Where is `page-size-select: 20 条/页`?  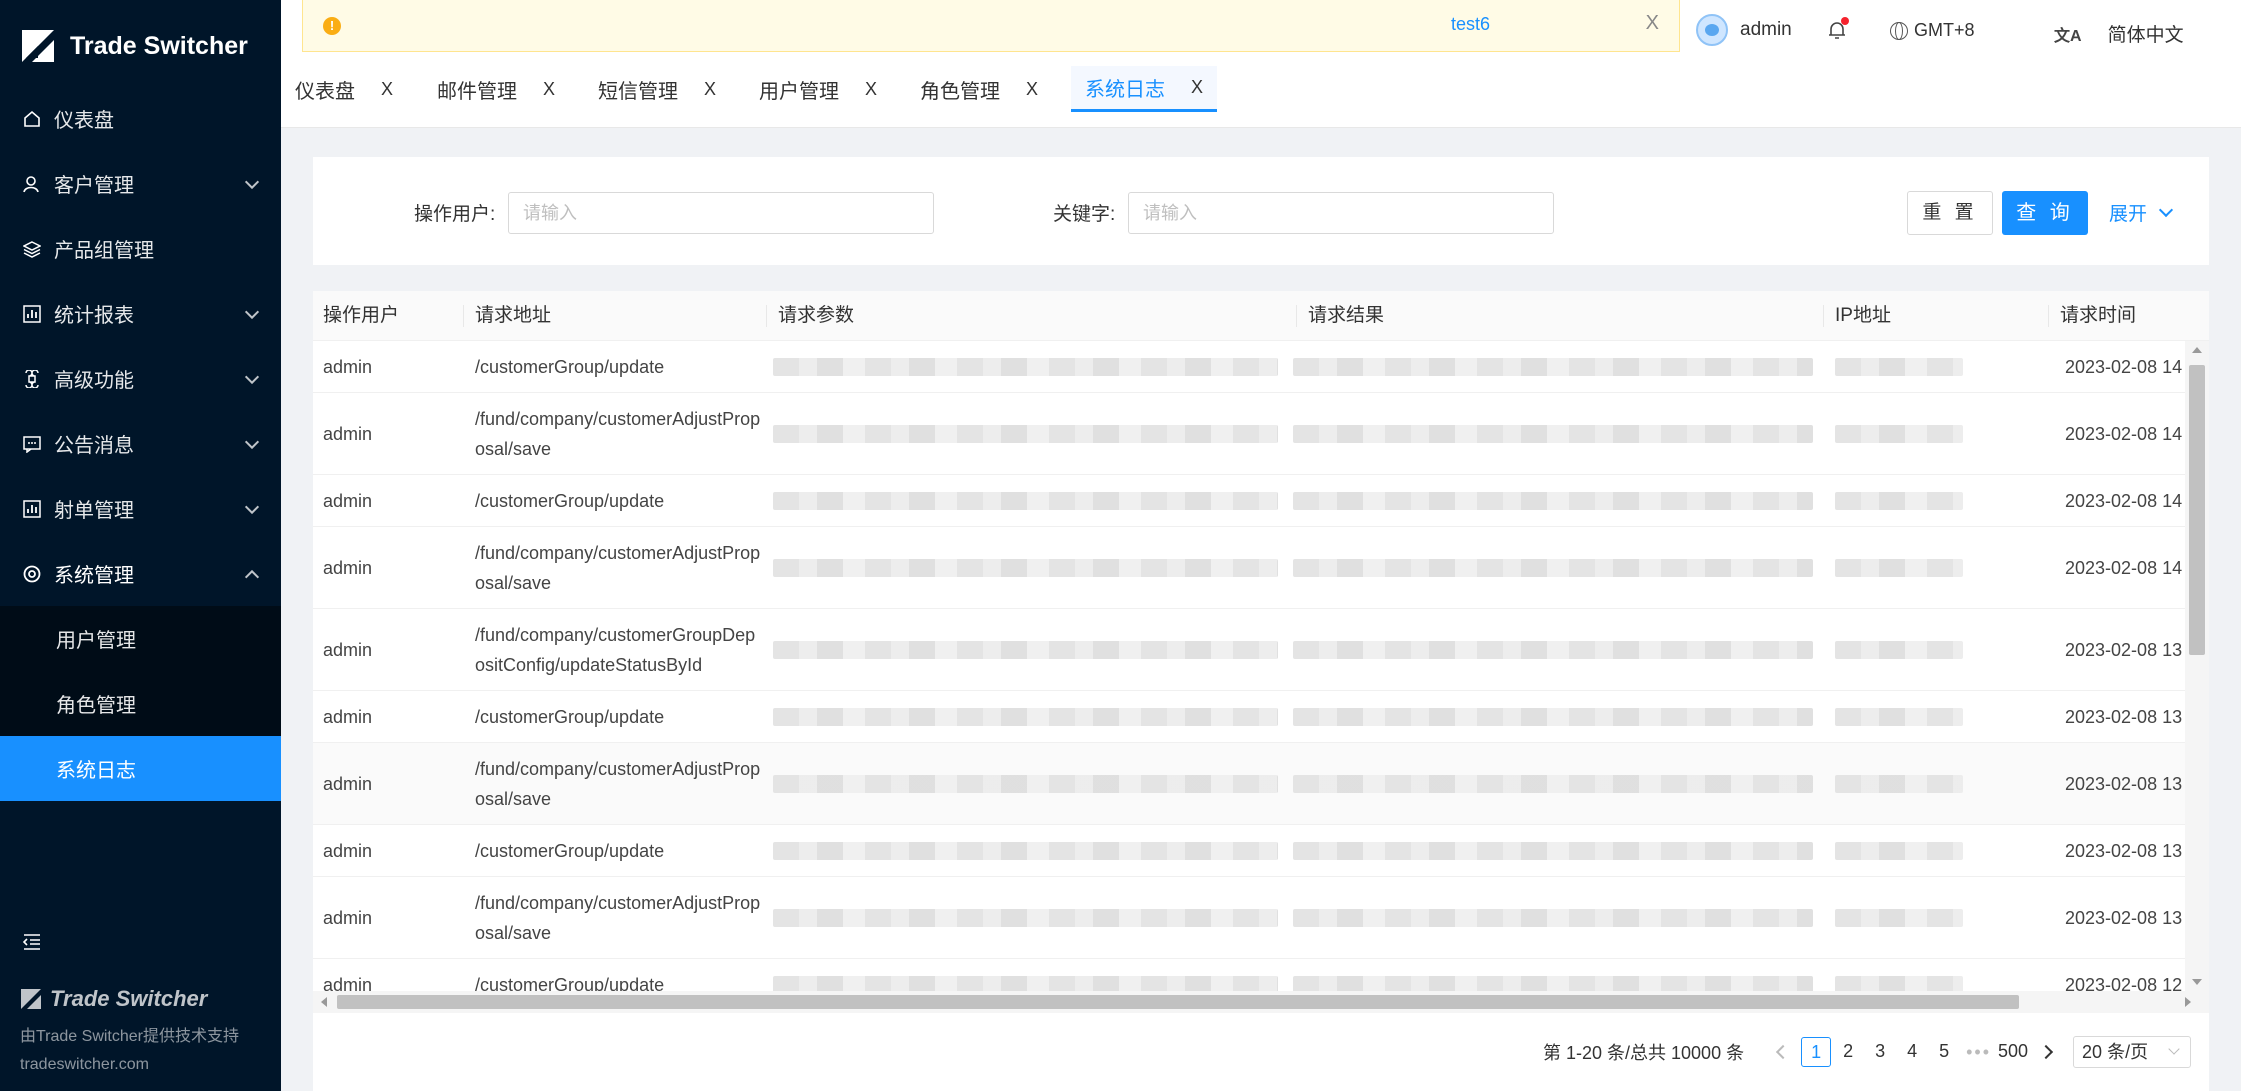 page-size-select: 20 条/页 is located at coordinates (2132, 1052).